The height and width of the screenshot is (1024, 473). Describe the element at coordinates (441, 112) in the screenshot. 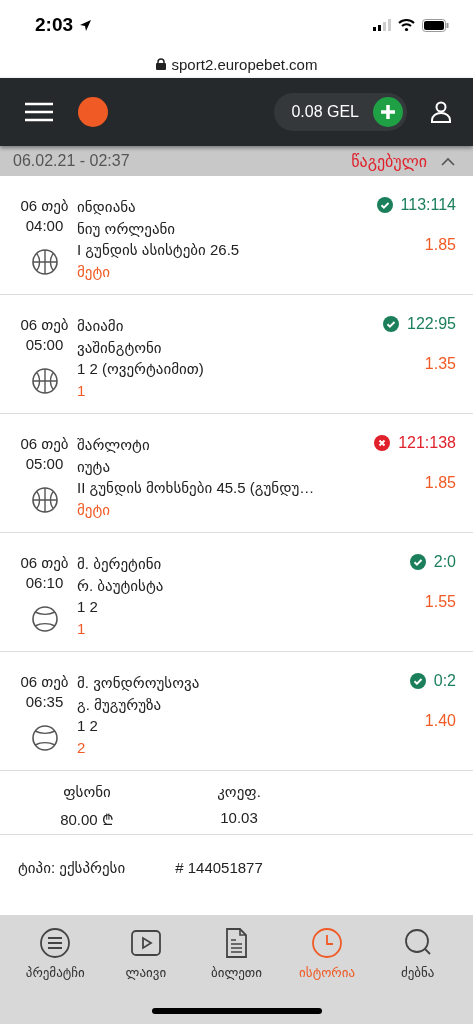

I see `user-icon` at that location.